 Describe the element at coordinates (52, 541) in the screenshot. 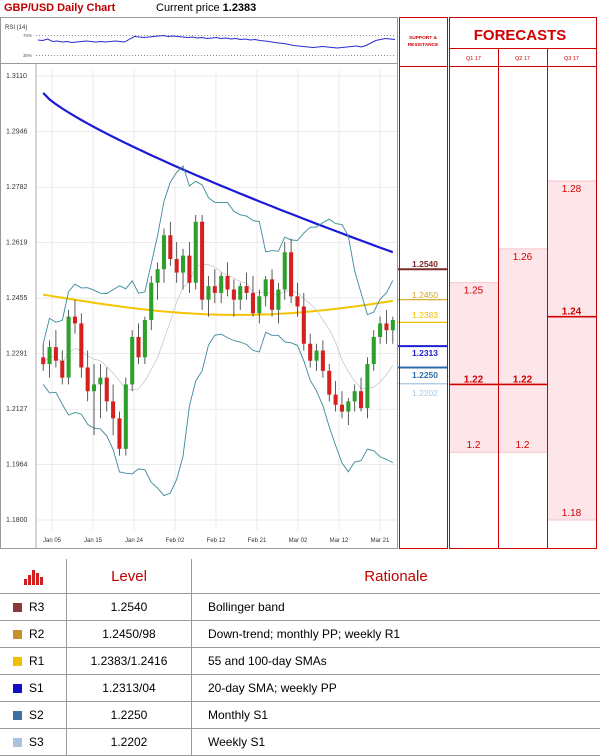

I see `x-tick-label: Jan 05` at that location.